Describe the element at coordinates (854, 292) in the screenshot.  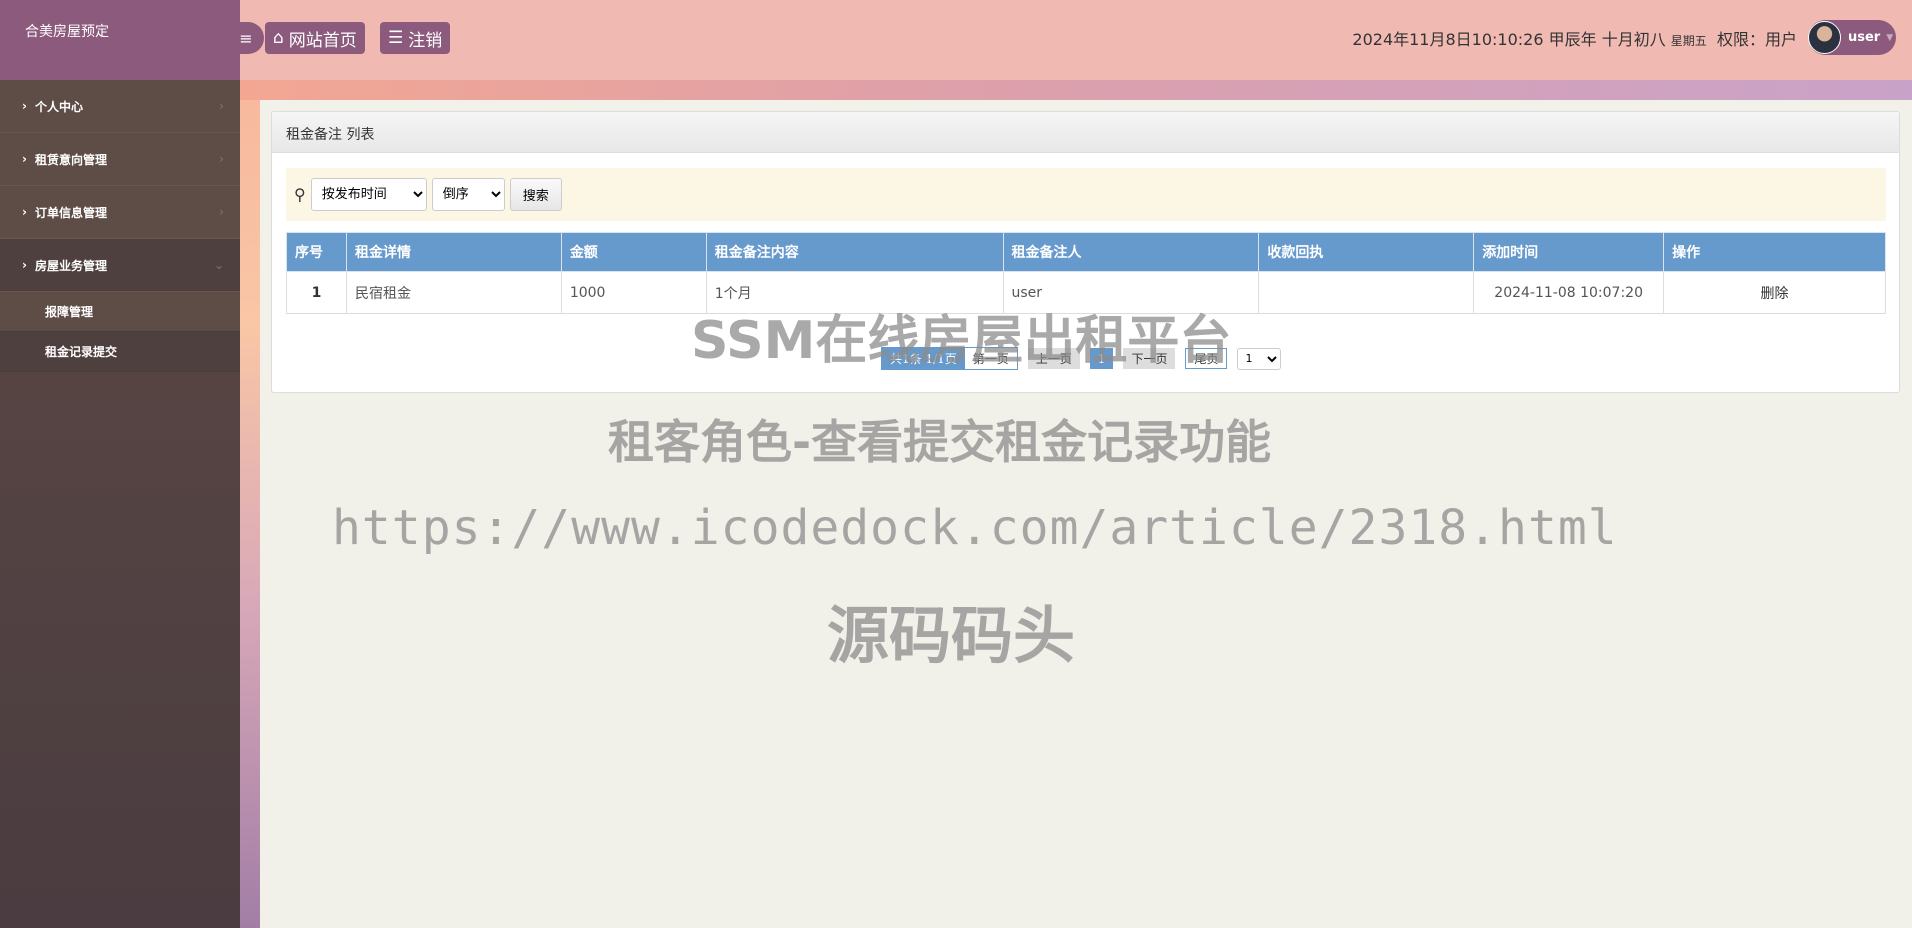
I see `cell-content: 1个月` at that location.